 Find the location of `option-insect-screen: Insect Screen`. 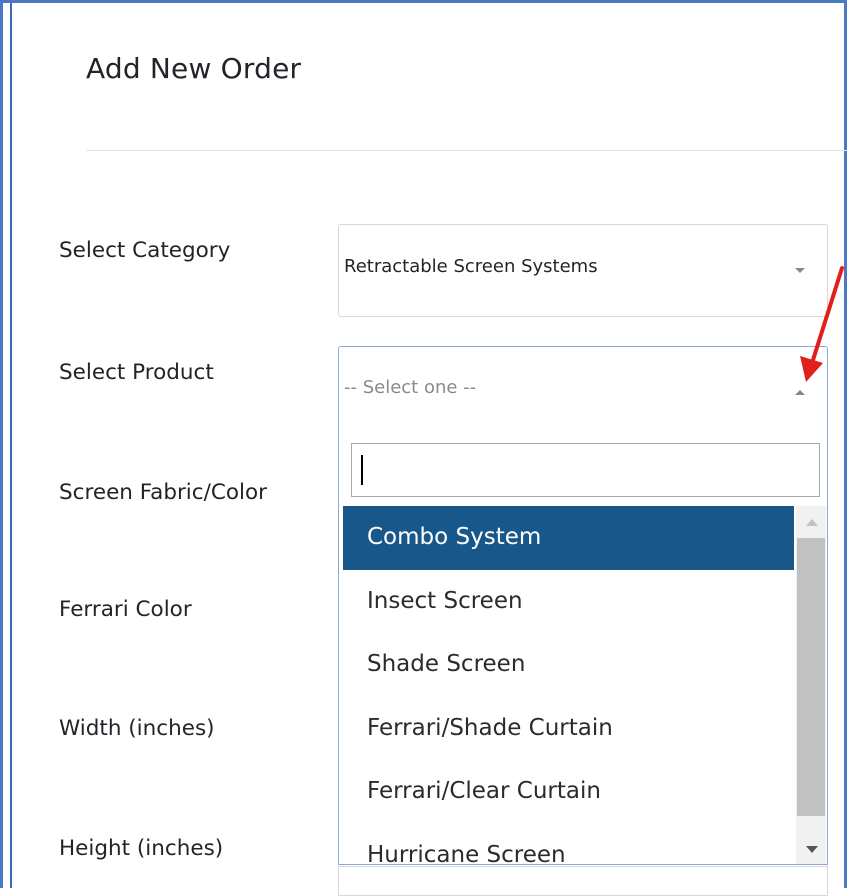

option-insect-screen: Insect Screen is located at coordinates (568, 602).